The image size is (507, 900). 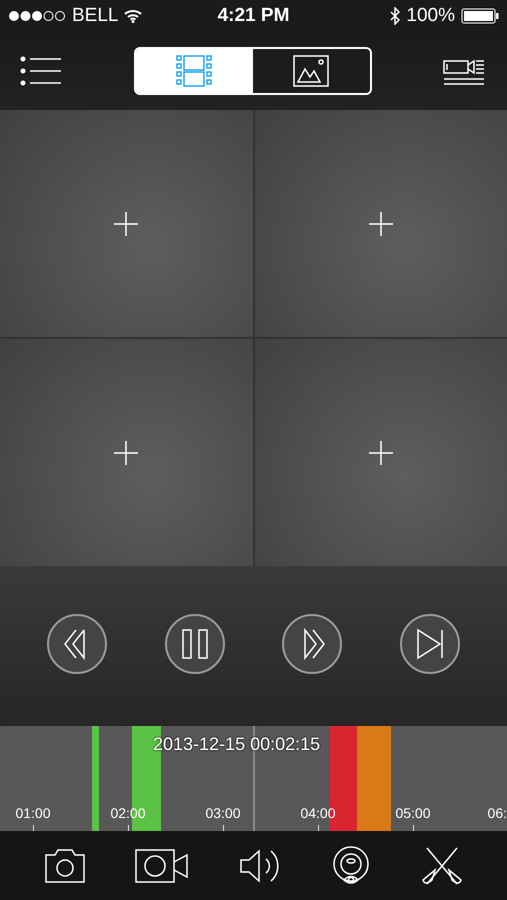 I want to click on battery-icon, so click(x=480, y=16).